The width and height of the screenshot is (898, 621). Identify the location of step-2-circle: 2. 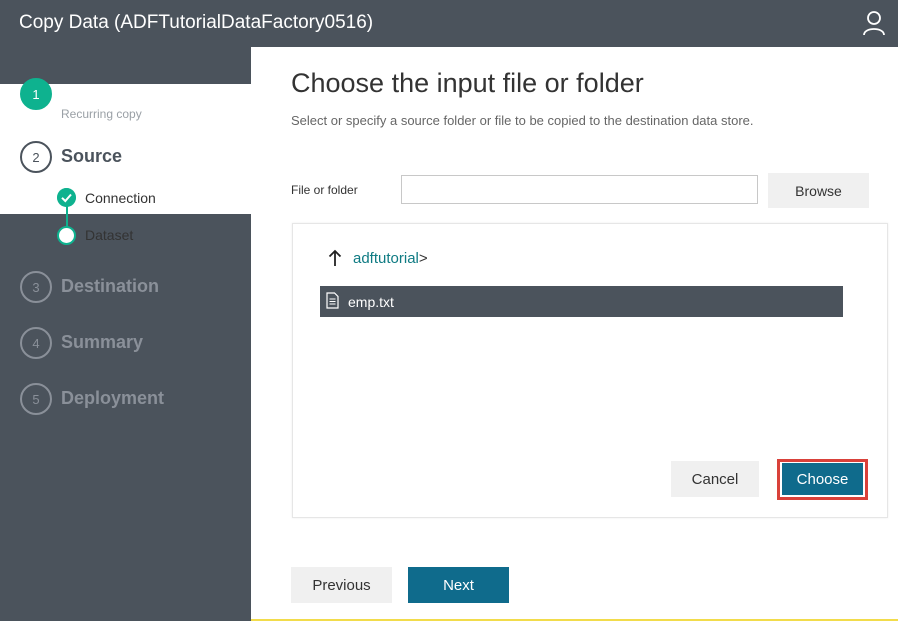
(36, 157).